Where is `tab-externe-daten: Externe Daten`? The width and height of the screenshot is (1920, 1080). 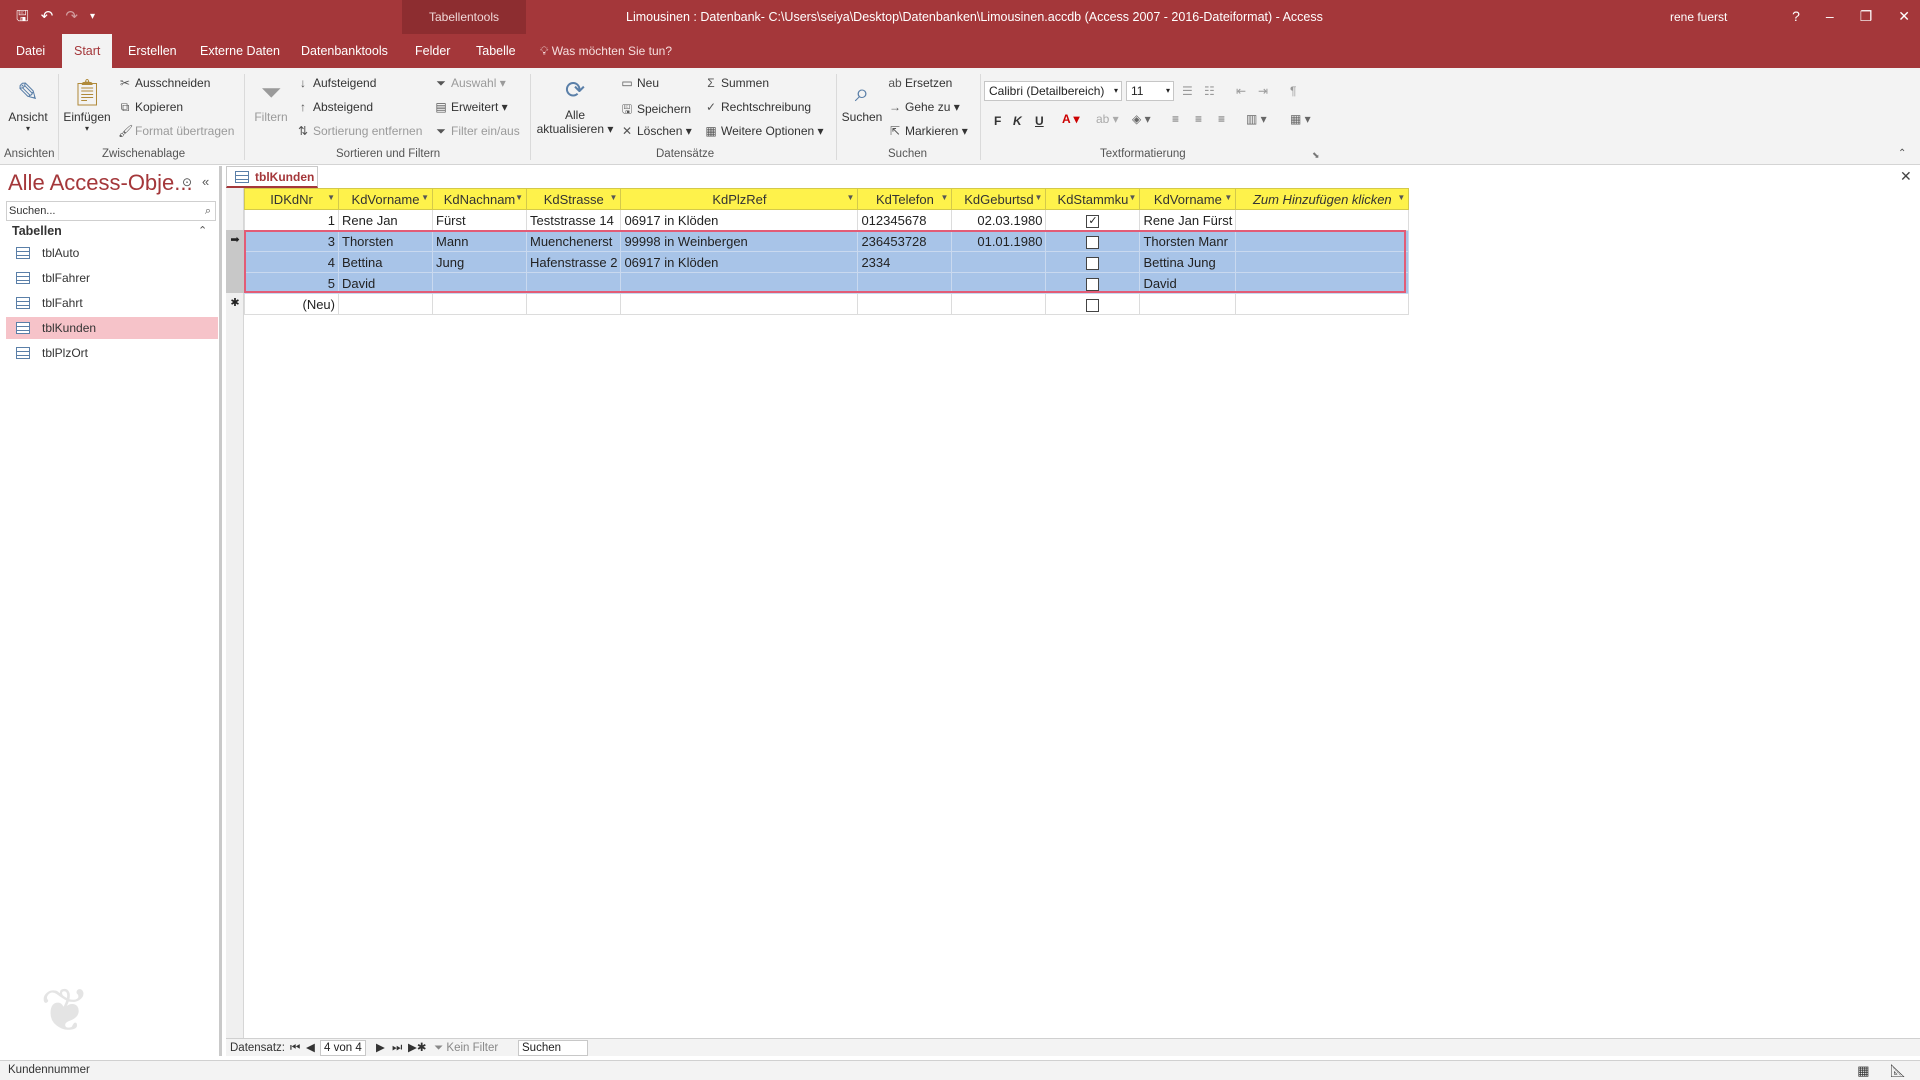
tab-externe-daten: Externe Daten is located at coordinates (240, 51).